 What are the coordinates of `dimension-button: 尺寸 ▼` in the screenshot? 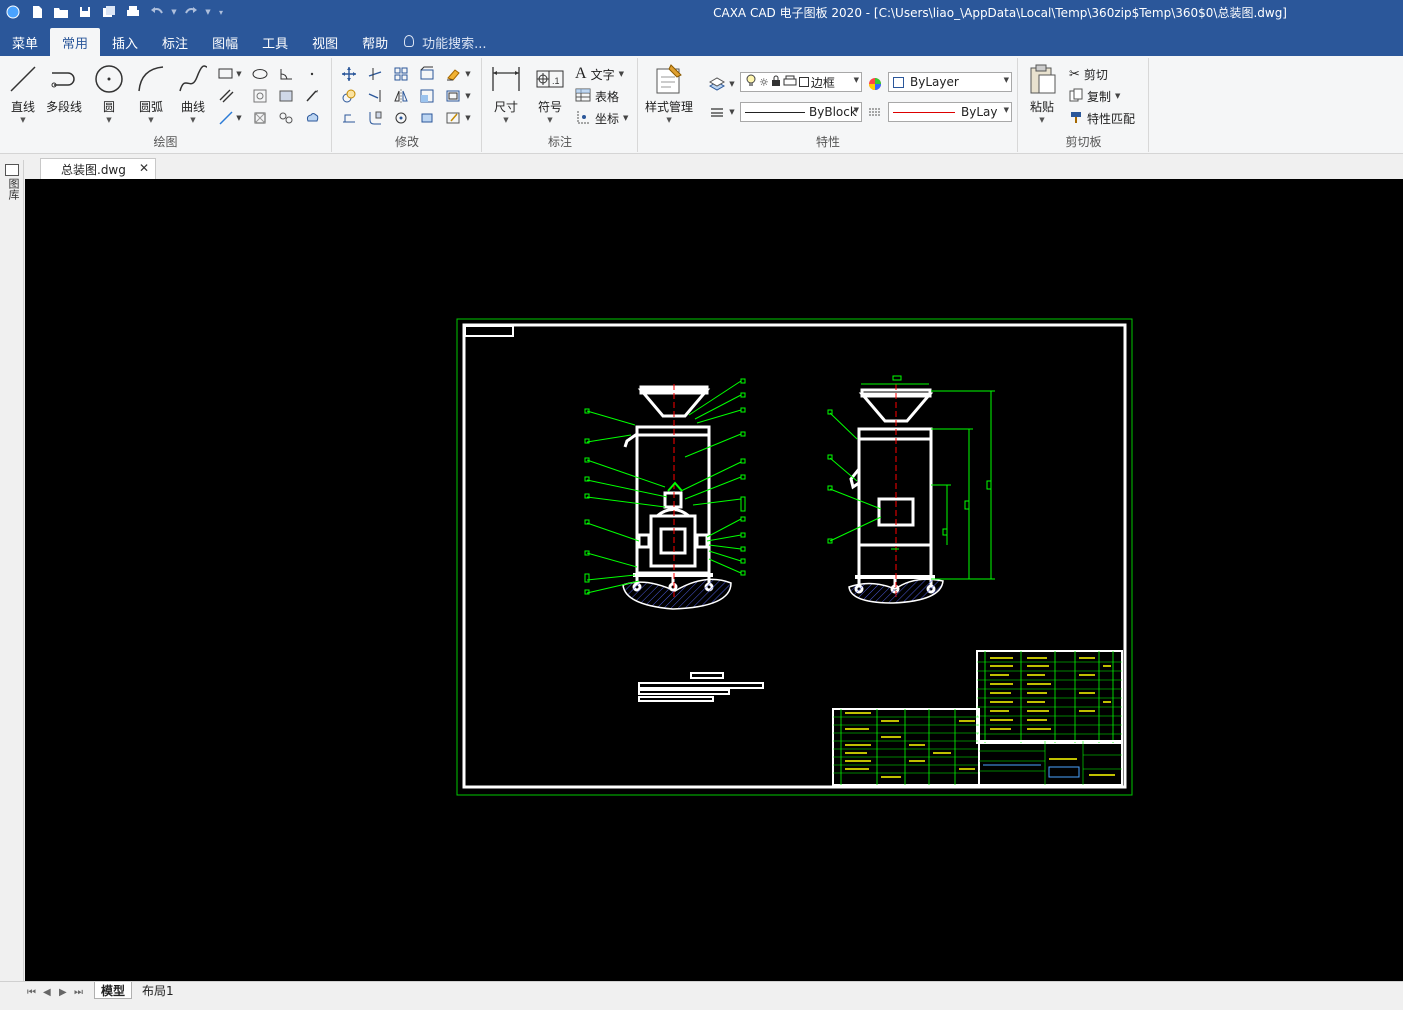 It's located at (506, 93).